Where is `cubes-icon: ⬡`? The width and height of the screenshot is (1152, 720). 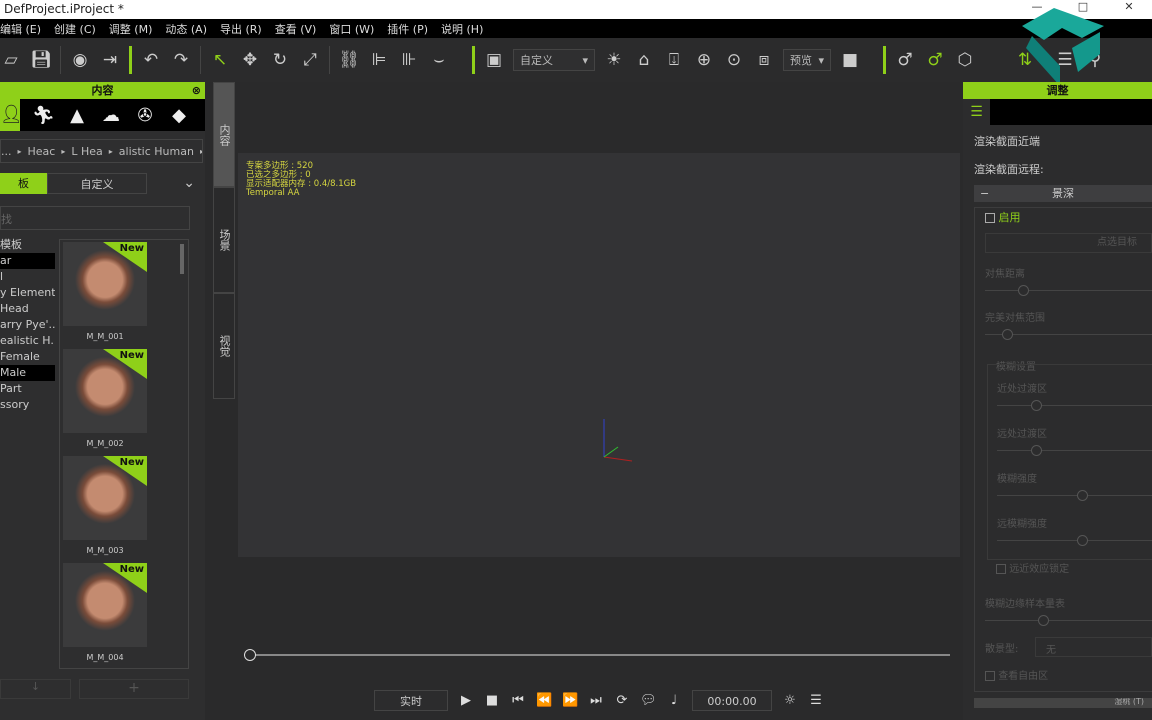 cubes-icon: ⬡ is located at coordinates (965, 60).